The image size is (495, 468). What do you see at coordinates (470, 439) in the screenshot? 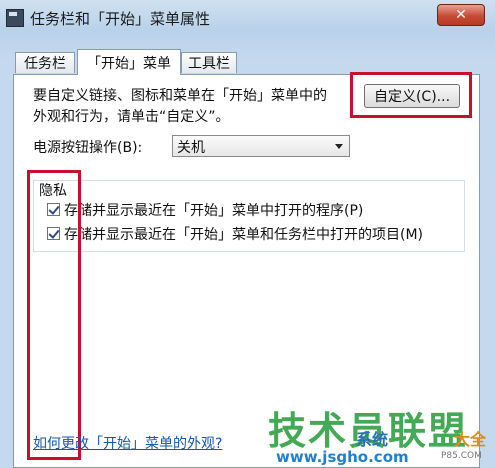
I see `watermark-sub2: 大全` at bounding box center [470, 439].